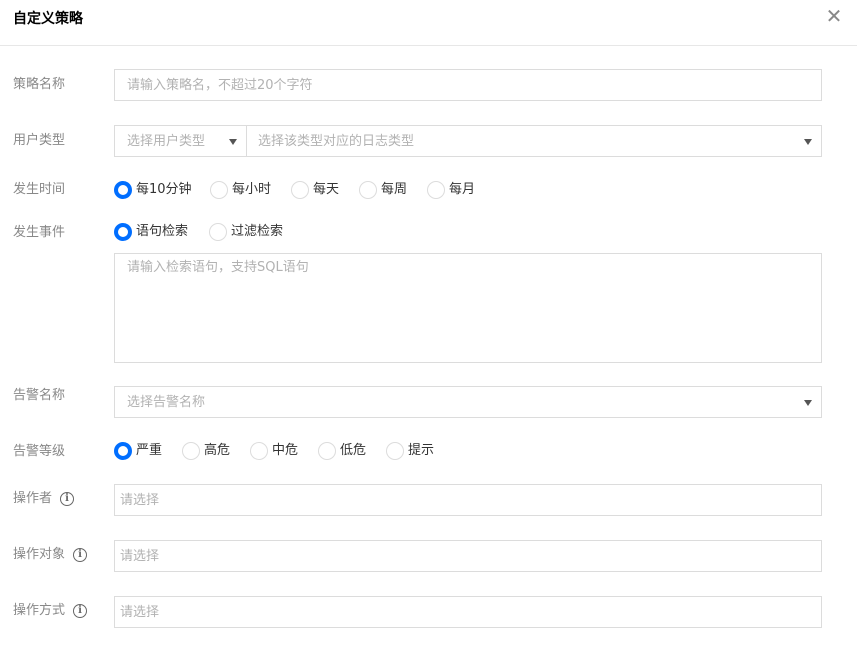 Image resolution: width=857 pixels, height=651 pixels. Describe the element at coordinates (140, 556) in the screenshot. I see `op-object-placeholder: 请选择` at that location.